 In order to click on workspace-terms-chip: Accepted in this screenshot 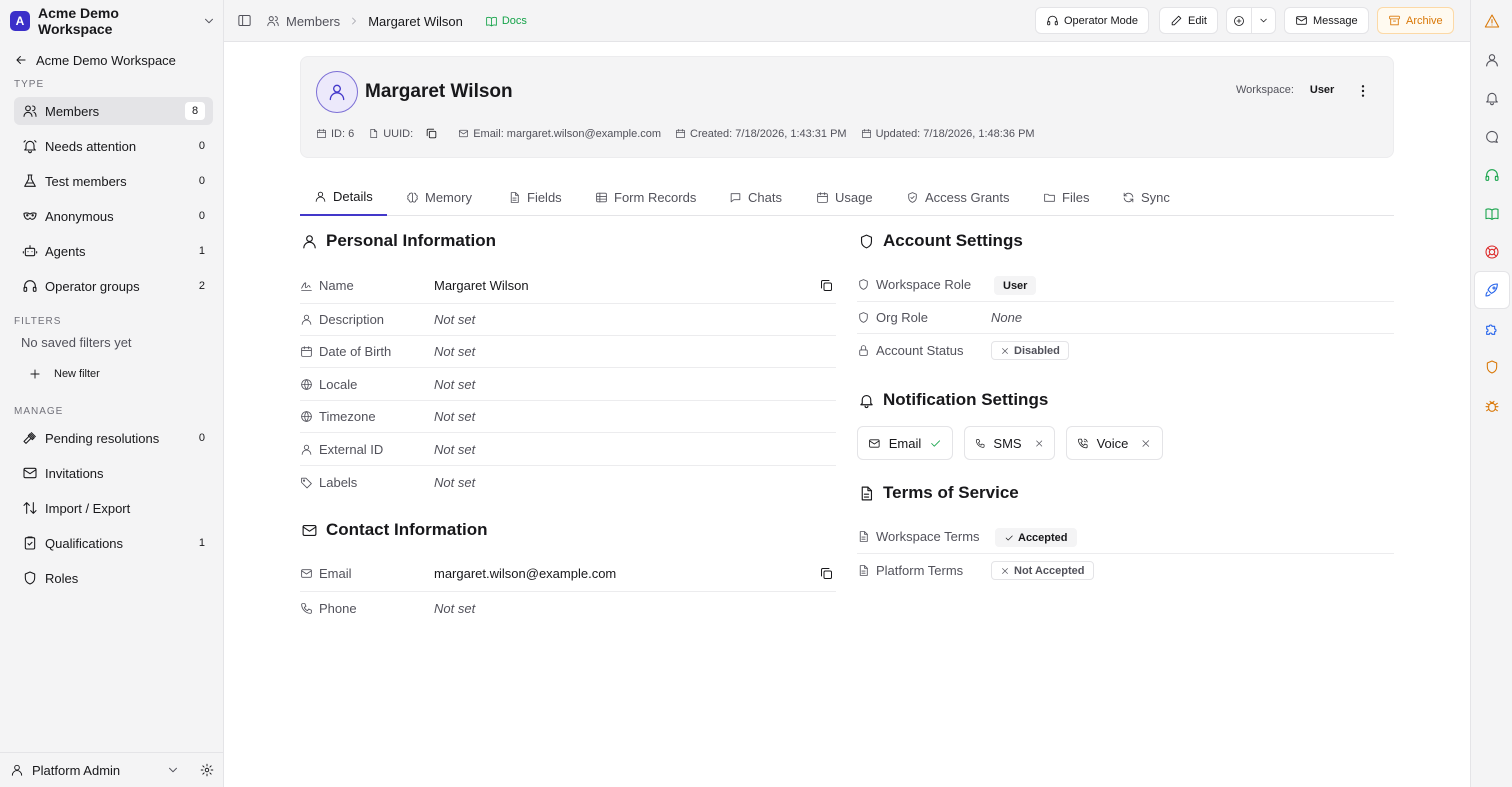, I will do `click(1036, 537)`.